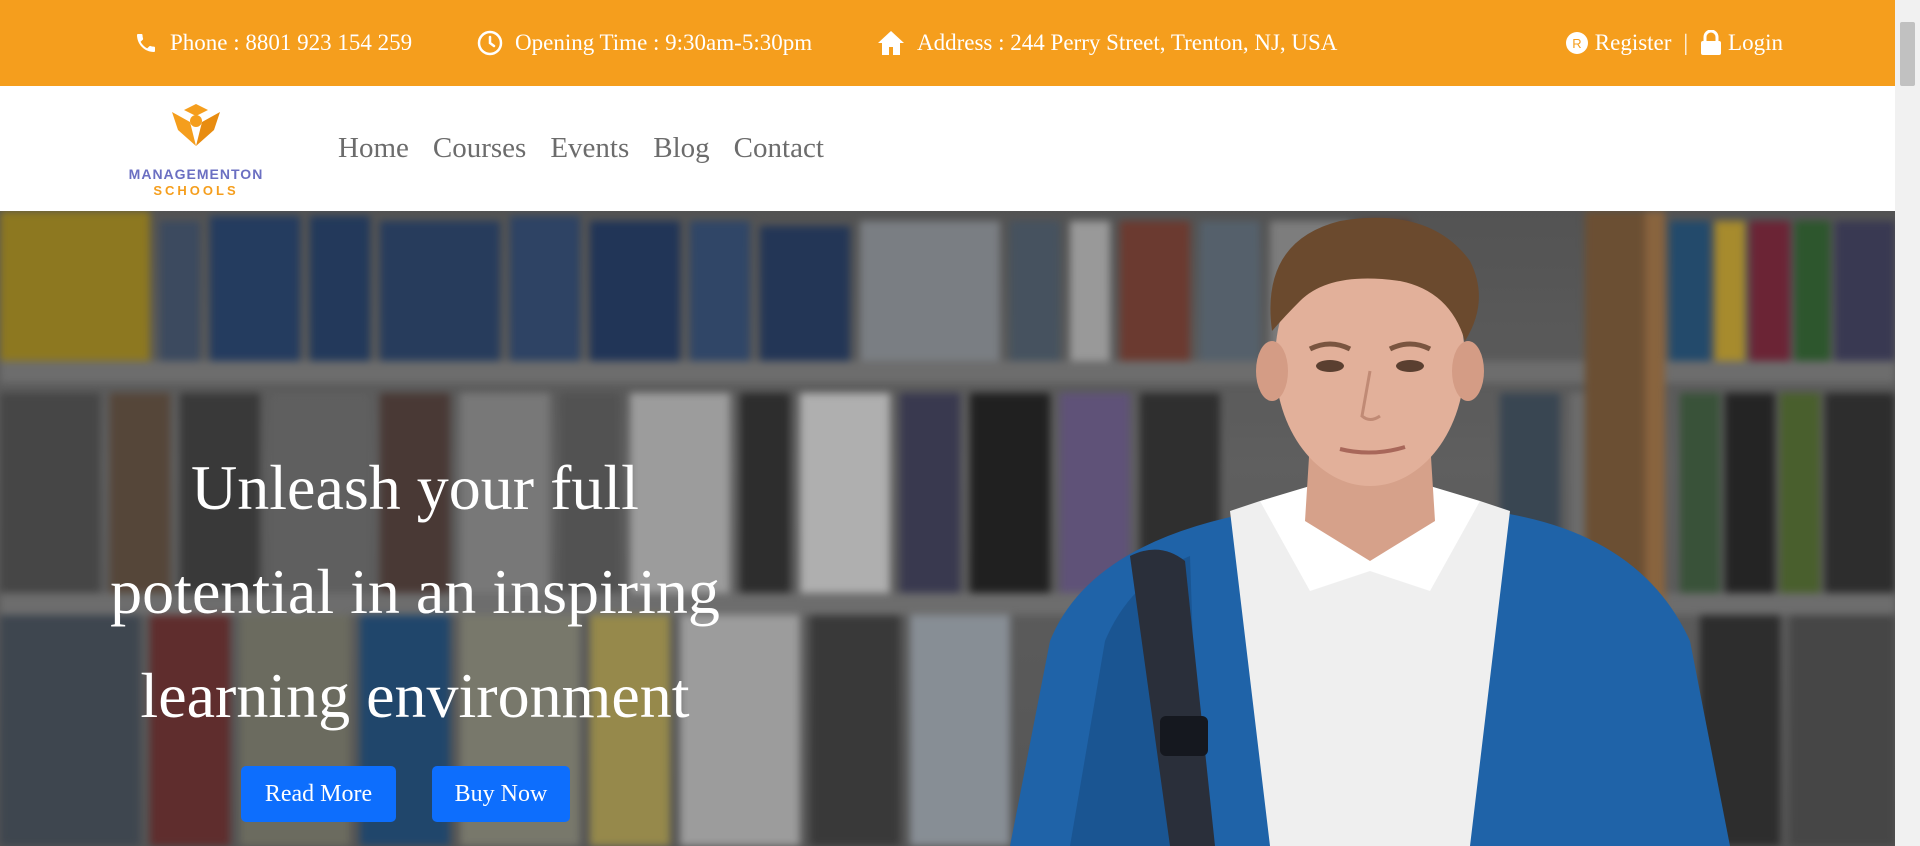  I want to click on register-icon: R, so click(1576, 43).